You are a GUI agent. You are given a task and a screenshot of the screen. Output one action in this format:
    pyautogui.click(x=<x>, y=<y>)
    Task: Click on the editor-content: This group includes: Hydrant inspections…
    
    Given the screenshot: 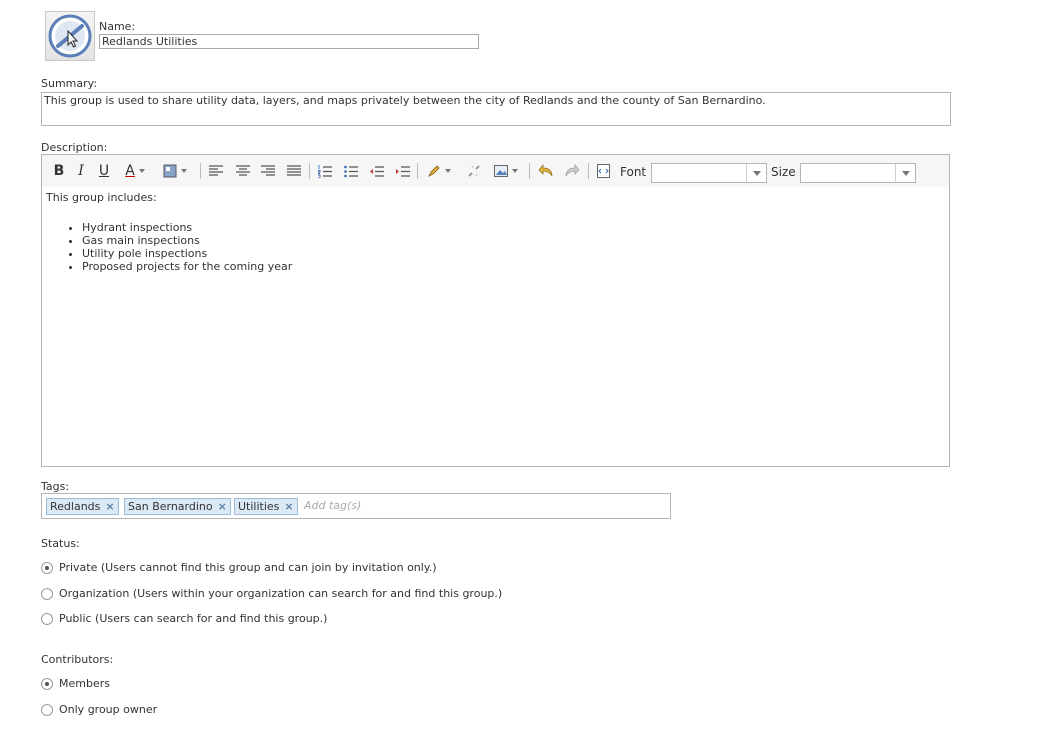 What is the action you would take?
    pyautogui.click(x=169, y=232)
    